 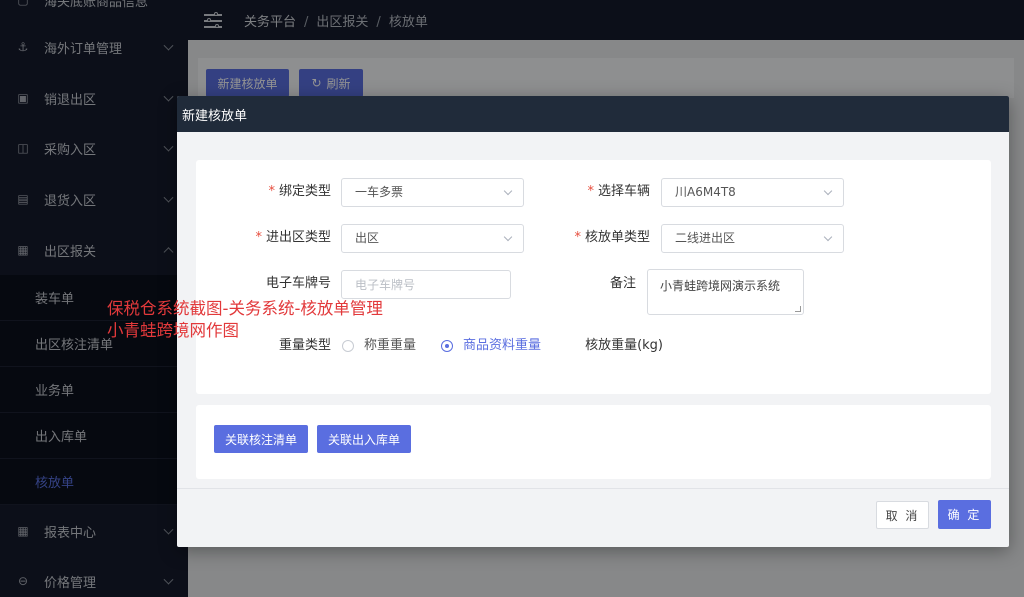 What do you see at coordinates (367, 238) in the screenshot?
I see `inout-type-value: 出区` at bounding box center [367, 238].